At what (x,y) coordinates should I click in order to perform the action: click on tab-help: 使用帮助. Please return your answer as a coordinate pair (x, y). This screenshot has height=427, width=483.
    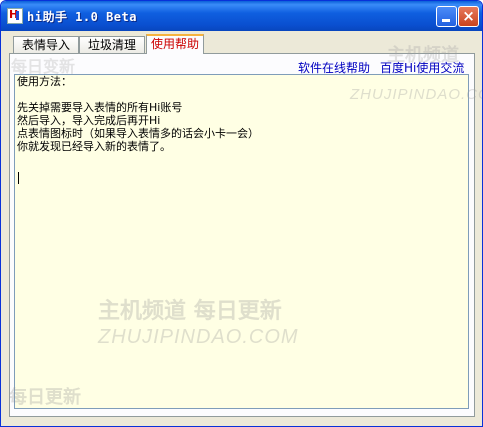
    Looking at the image, I should click on (175, 44).